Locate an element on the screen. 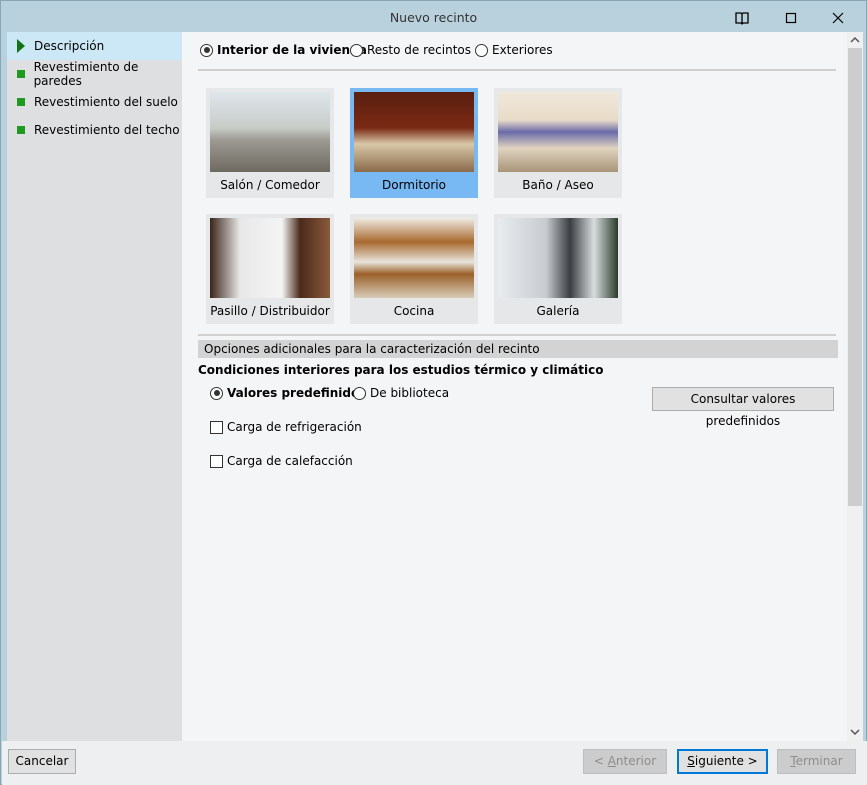  label: < is located at coordinates (600, 761).